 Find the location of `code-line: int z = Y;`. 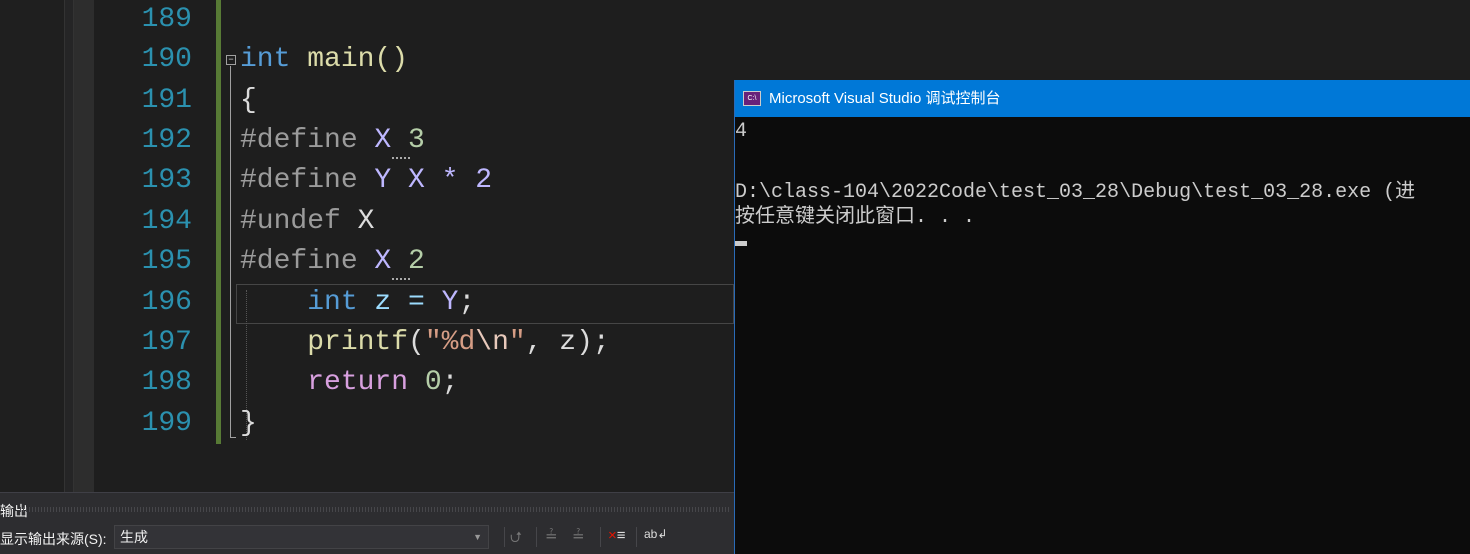

code-line: int z = Y; is located at coordinates (358, 302).